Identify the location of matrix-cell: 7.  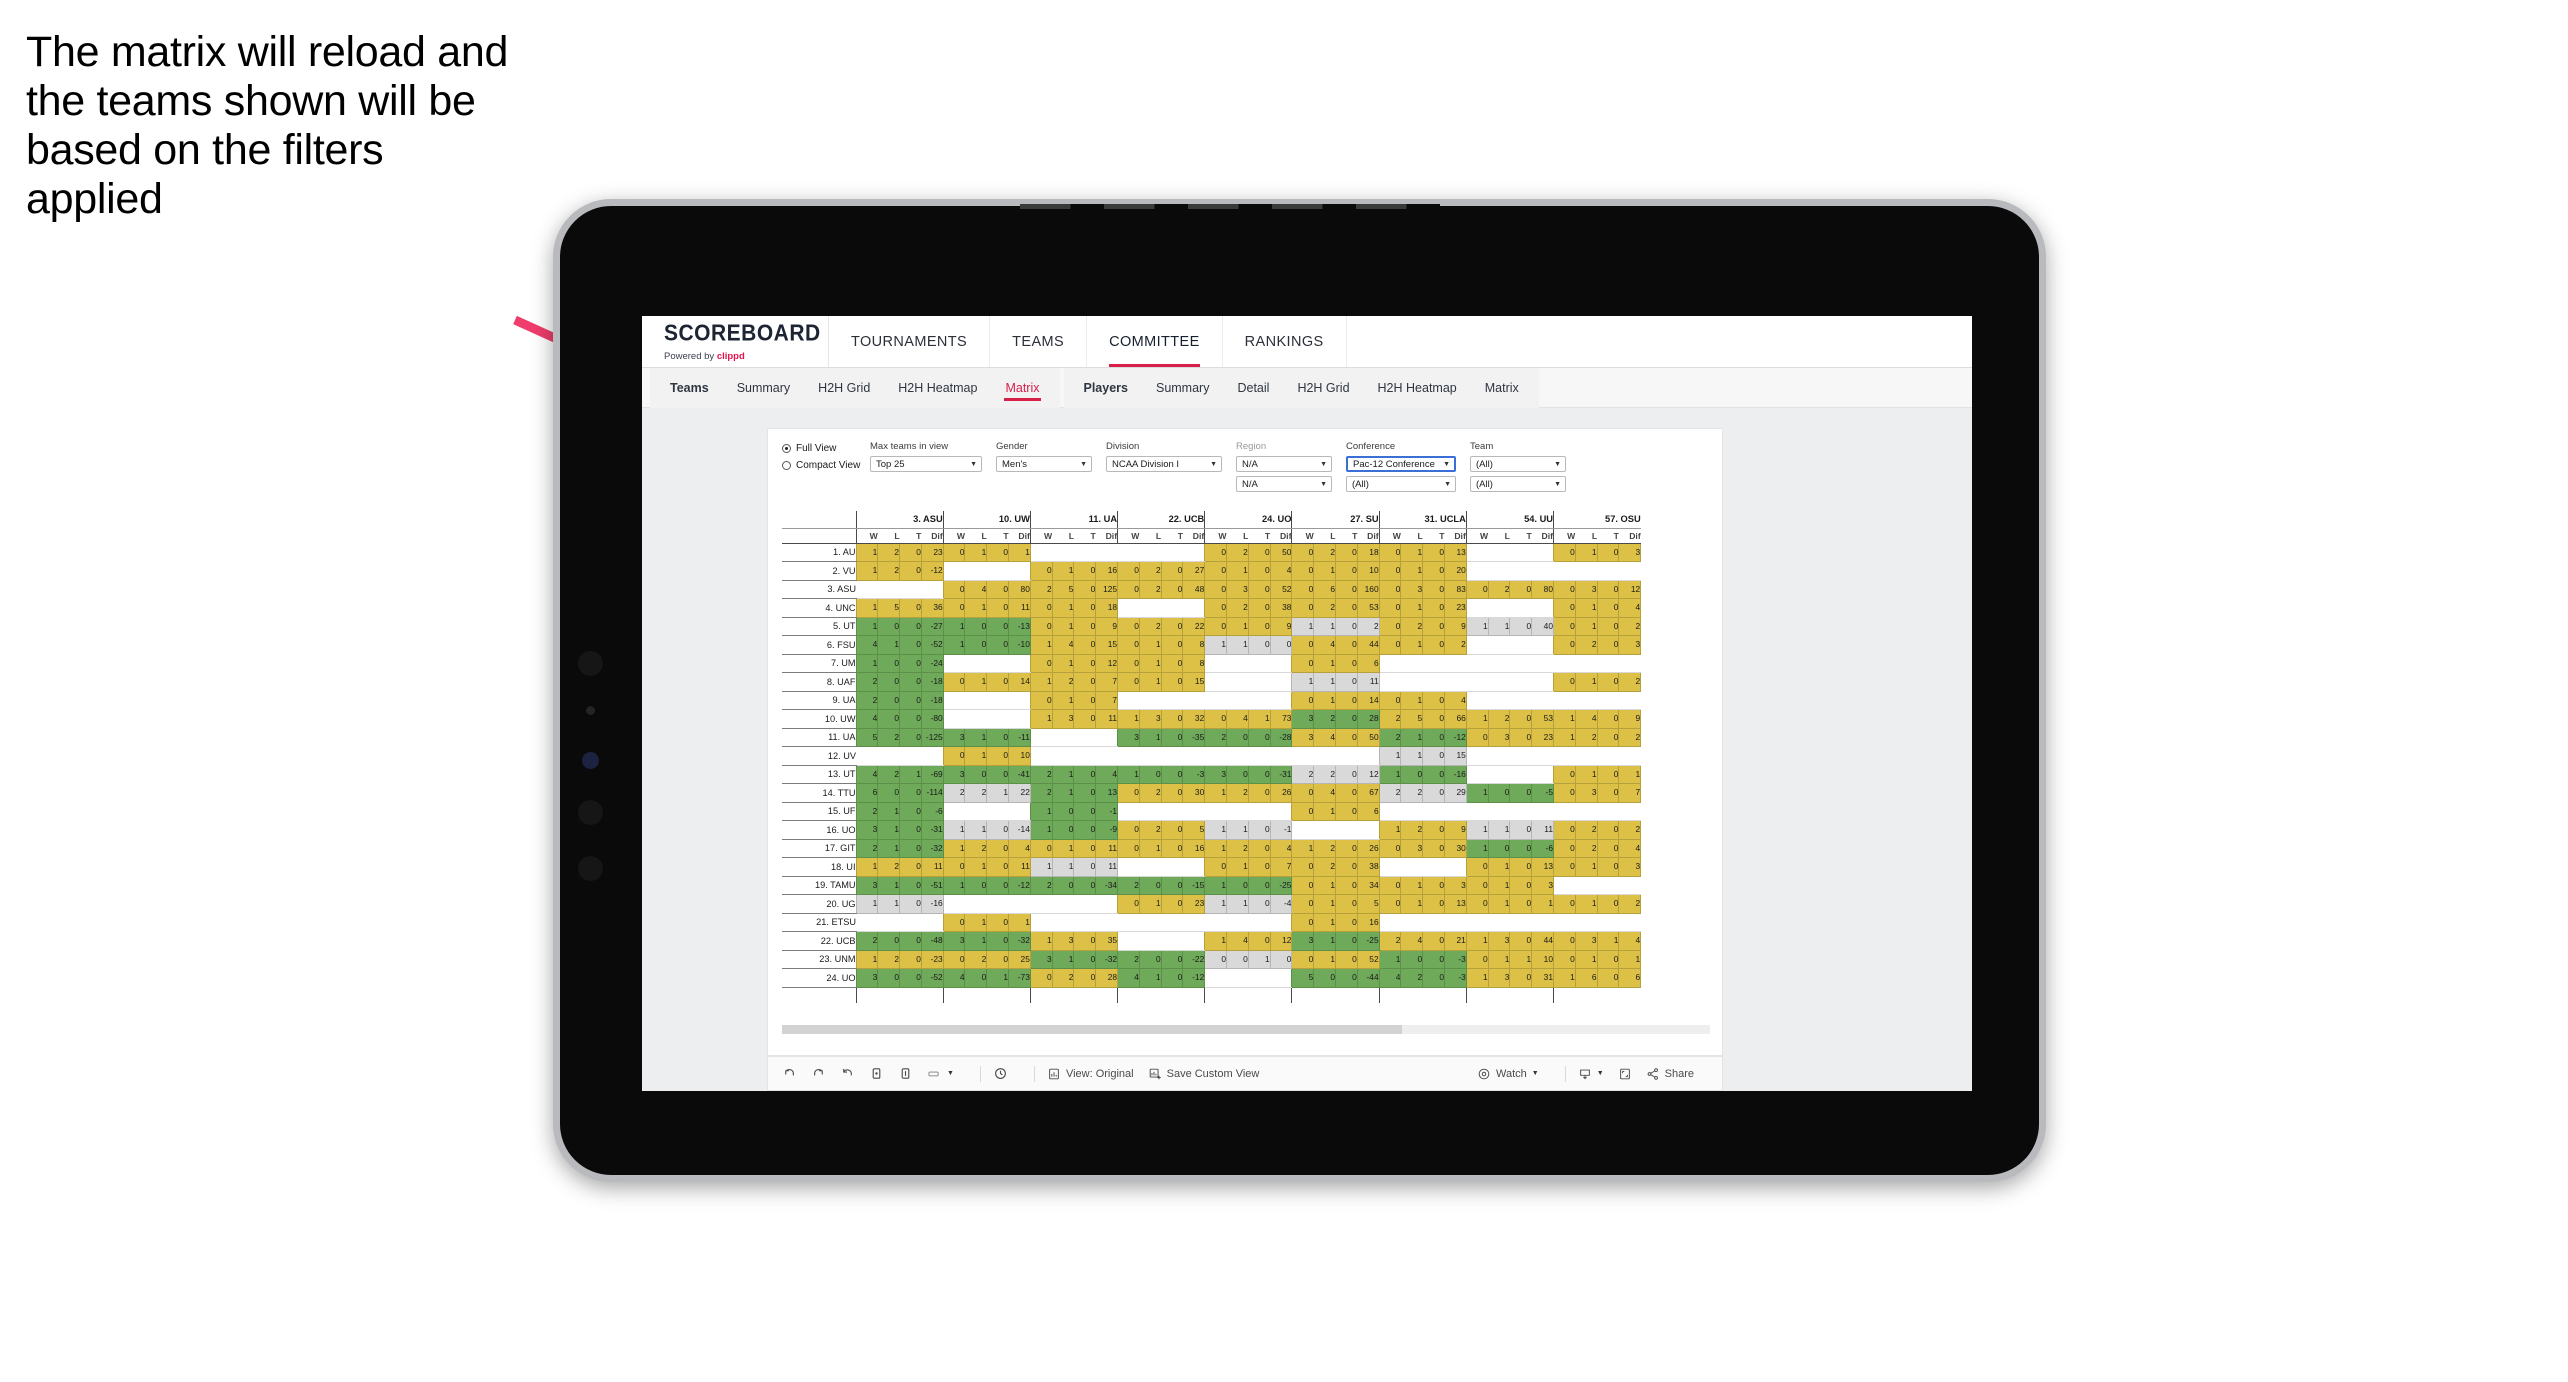
(1630, 793).